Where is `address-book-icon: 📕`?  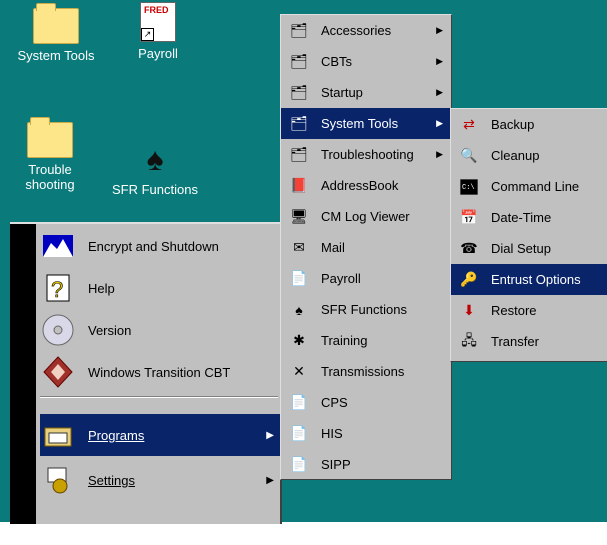 address-book-icon: 📕 is located at coordinates (299, 185).